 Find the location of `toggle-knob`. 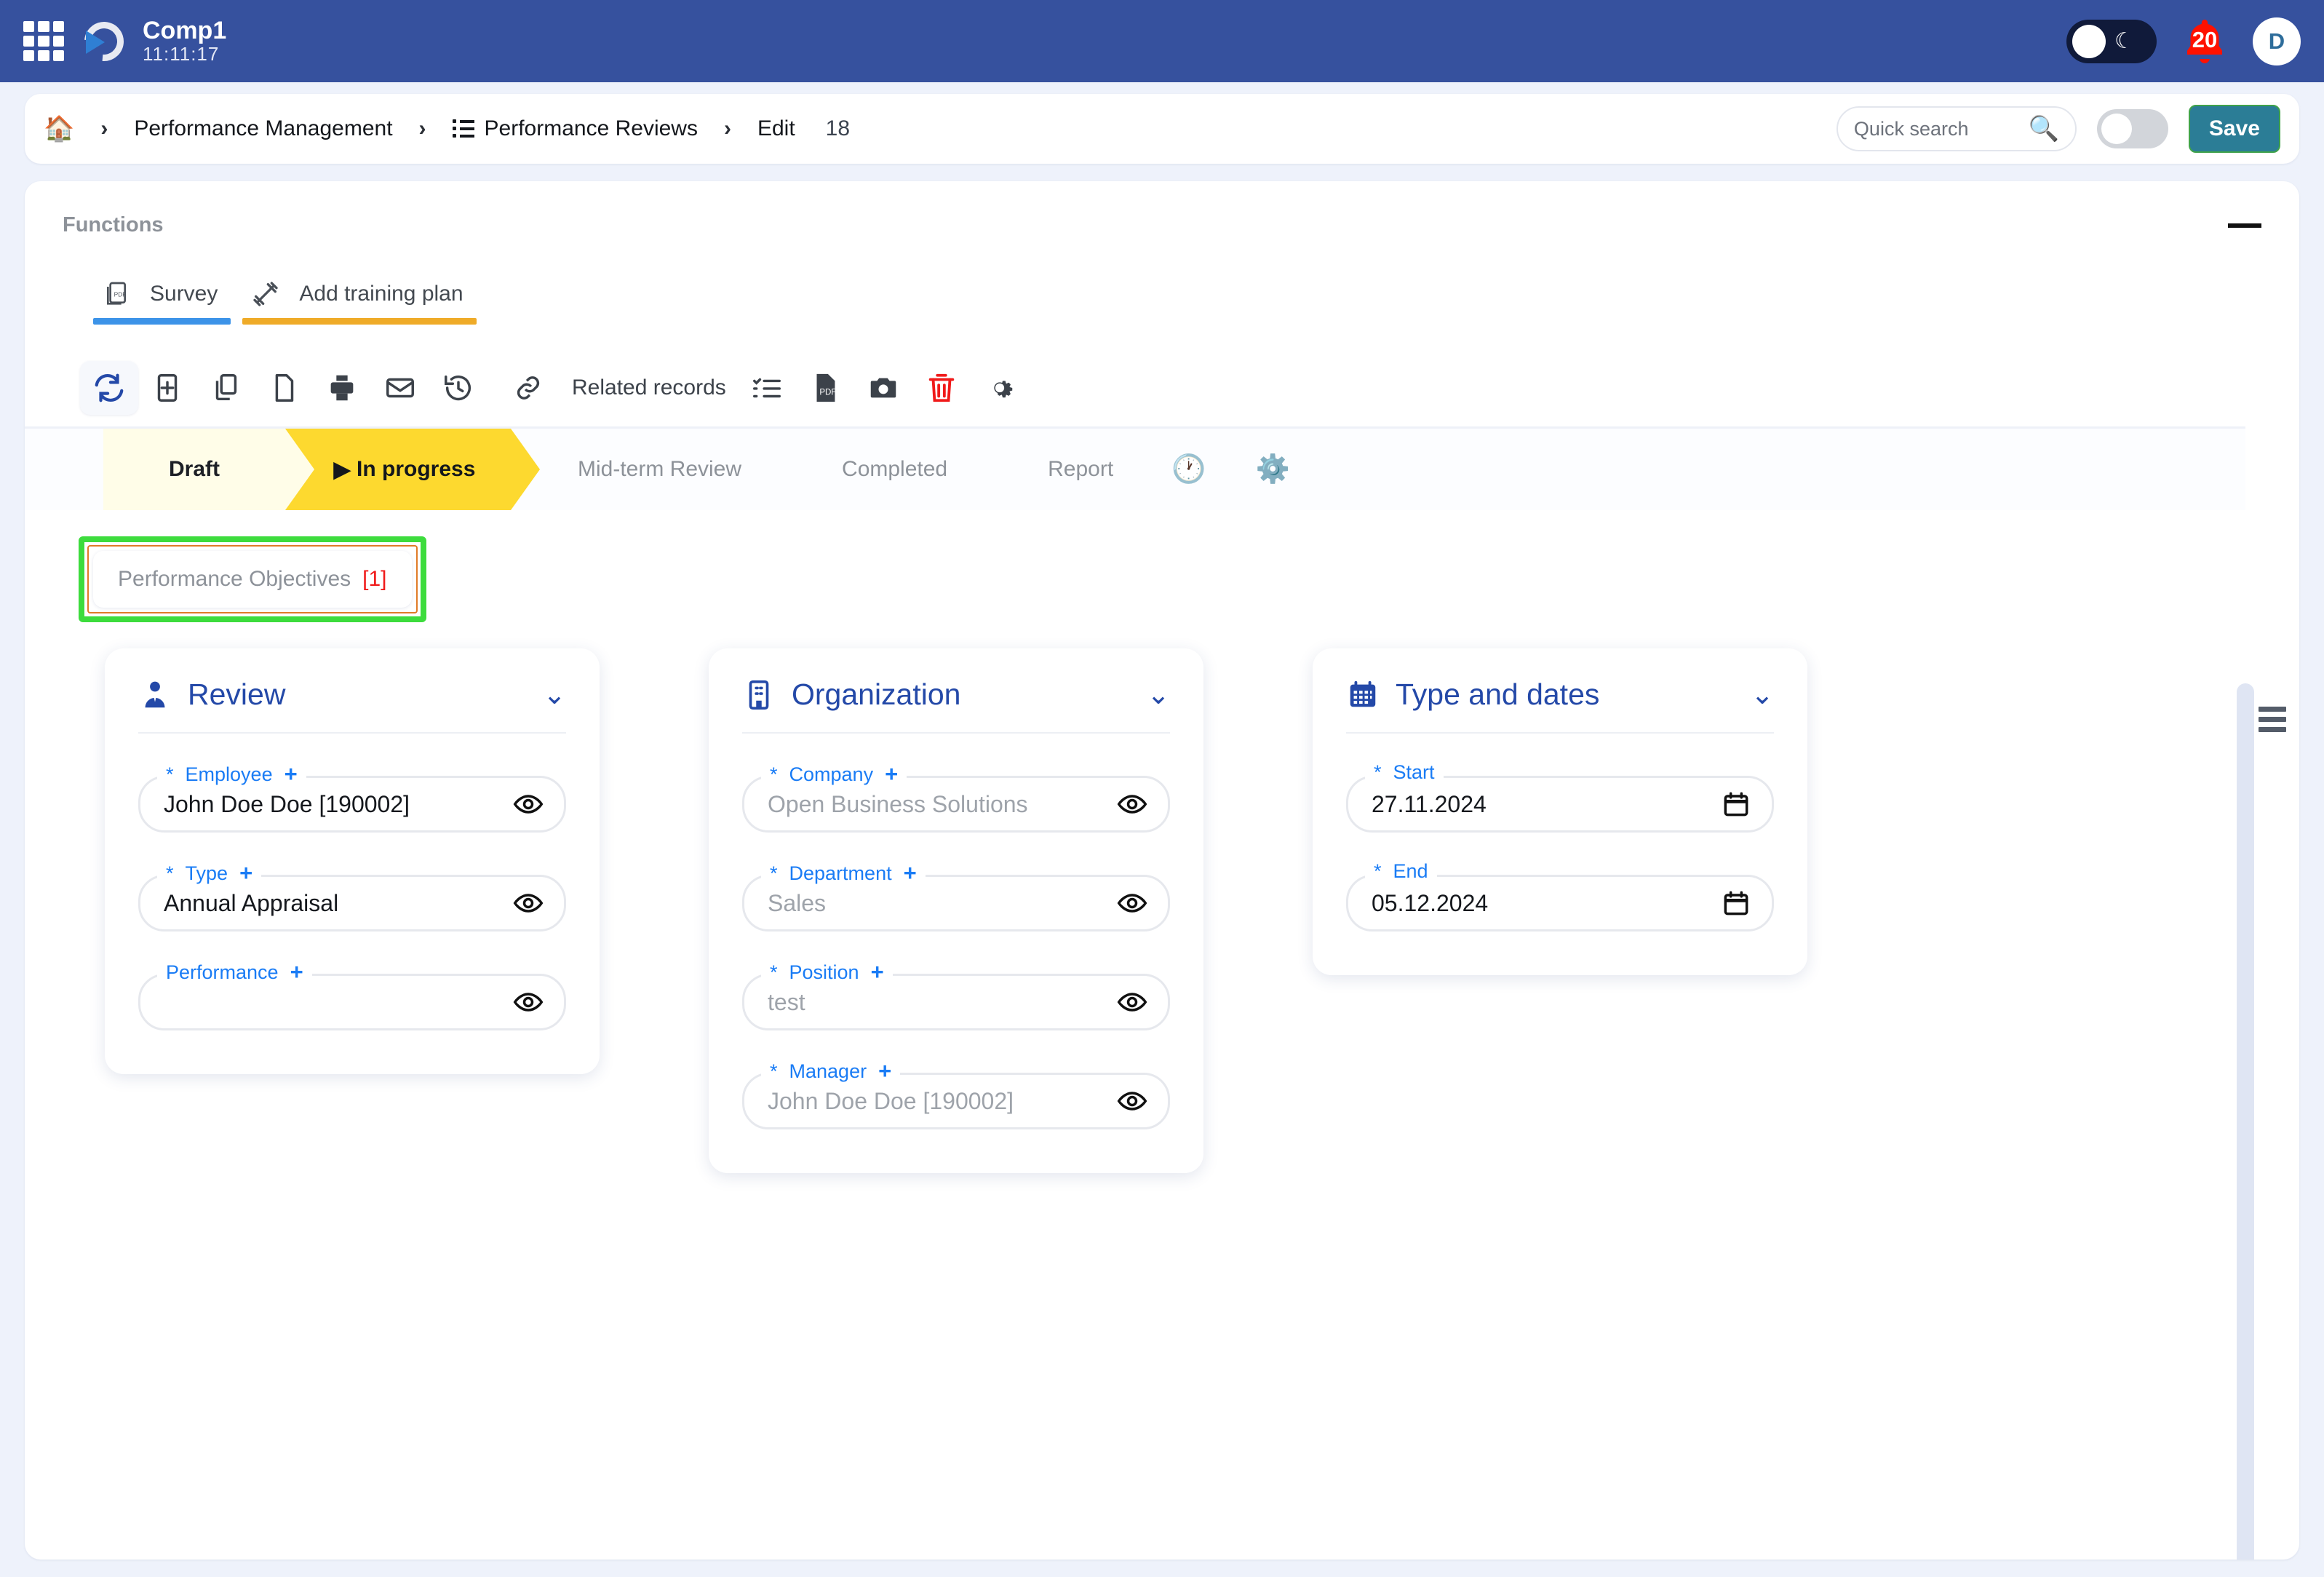

toggle-knob is located at coordinates (2116, 129).